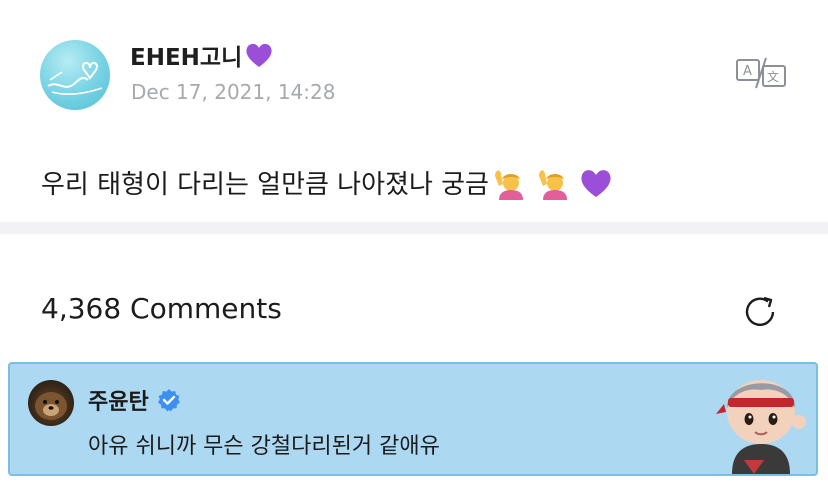 The width and height of the screenshot is (828, 496). I want to click on purple-heart-emoji-icon, so click(596, 183).